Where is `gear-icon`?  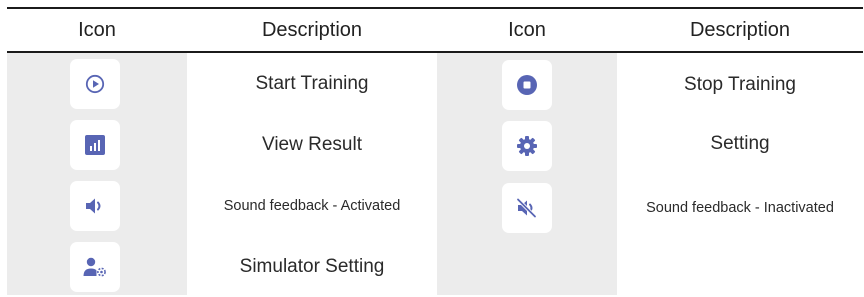
gear-icon is located at coordinates (527, 146).